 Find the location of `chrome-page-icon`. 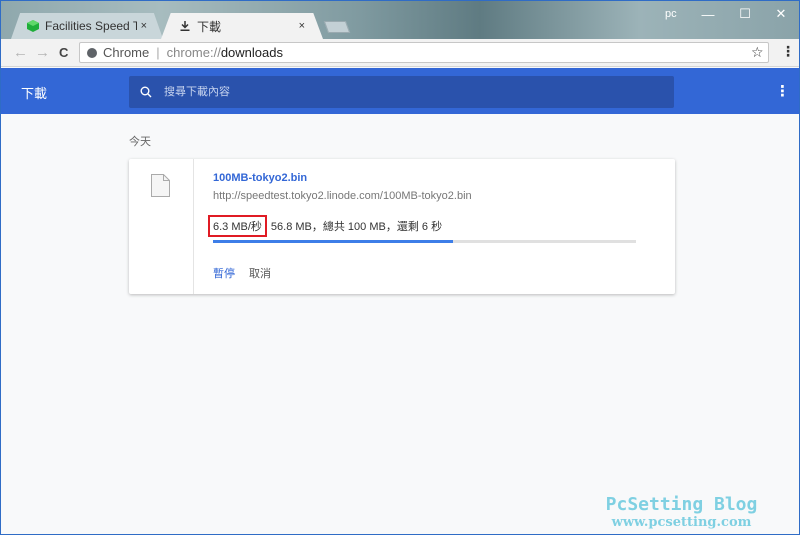

chrome-page-icon is located at coordinates (92, 52).